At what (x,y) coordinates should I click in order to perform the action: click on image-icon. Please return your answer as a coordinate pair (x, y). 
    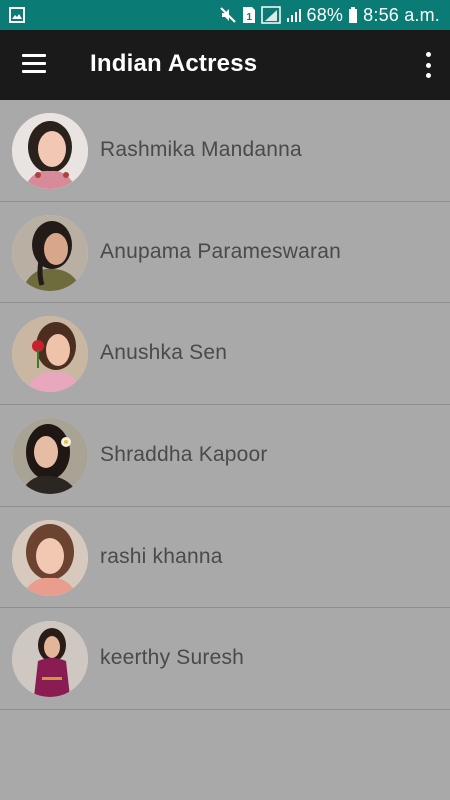
    Looking at the image, I should click on (17, 15).